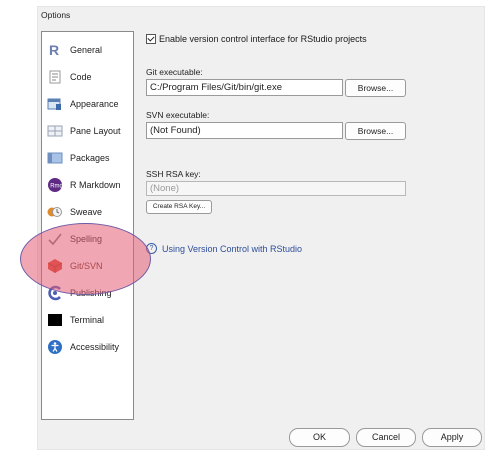 The height and width of the screenshot is (454, 491). I want to click on sidebar-item-label: Code, so click(81, 77).